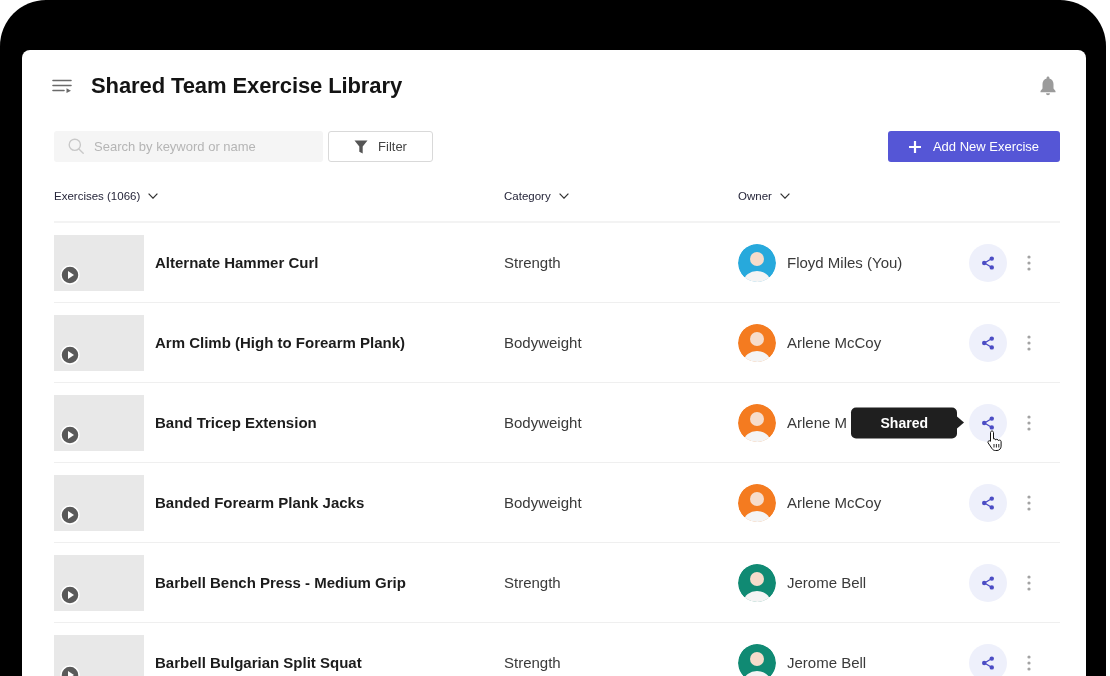 The width and height of the screenshot is (1110, 676). What do you see at coordinates (106, 196) in the screenshot?
I see `column-header: Exercises (1066)` at bounding box center [106, 196].